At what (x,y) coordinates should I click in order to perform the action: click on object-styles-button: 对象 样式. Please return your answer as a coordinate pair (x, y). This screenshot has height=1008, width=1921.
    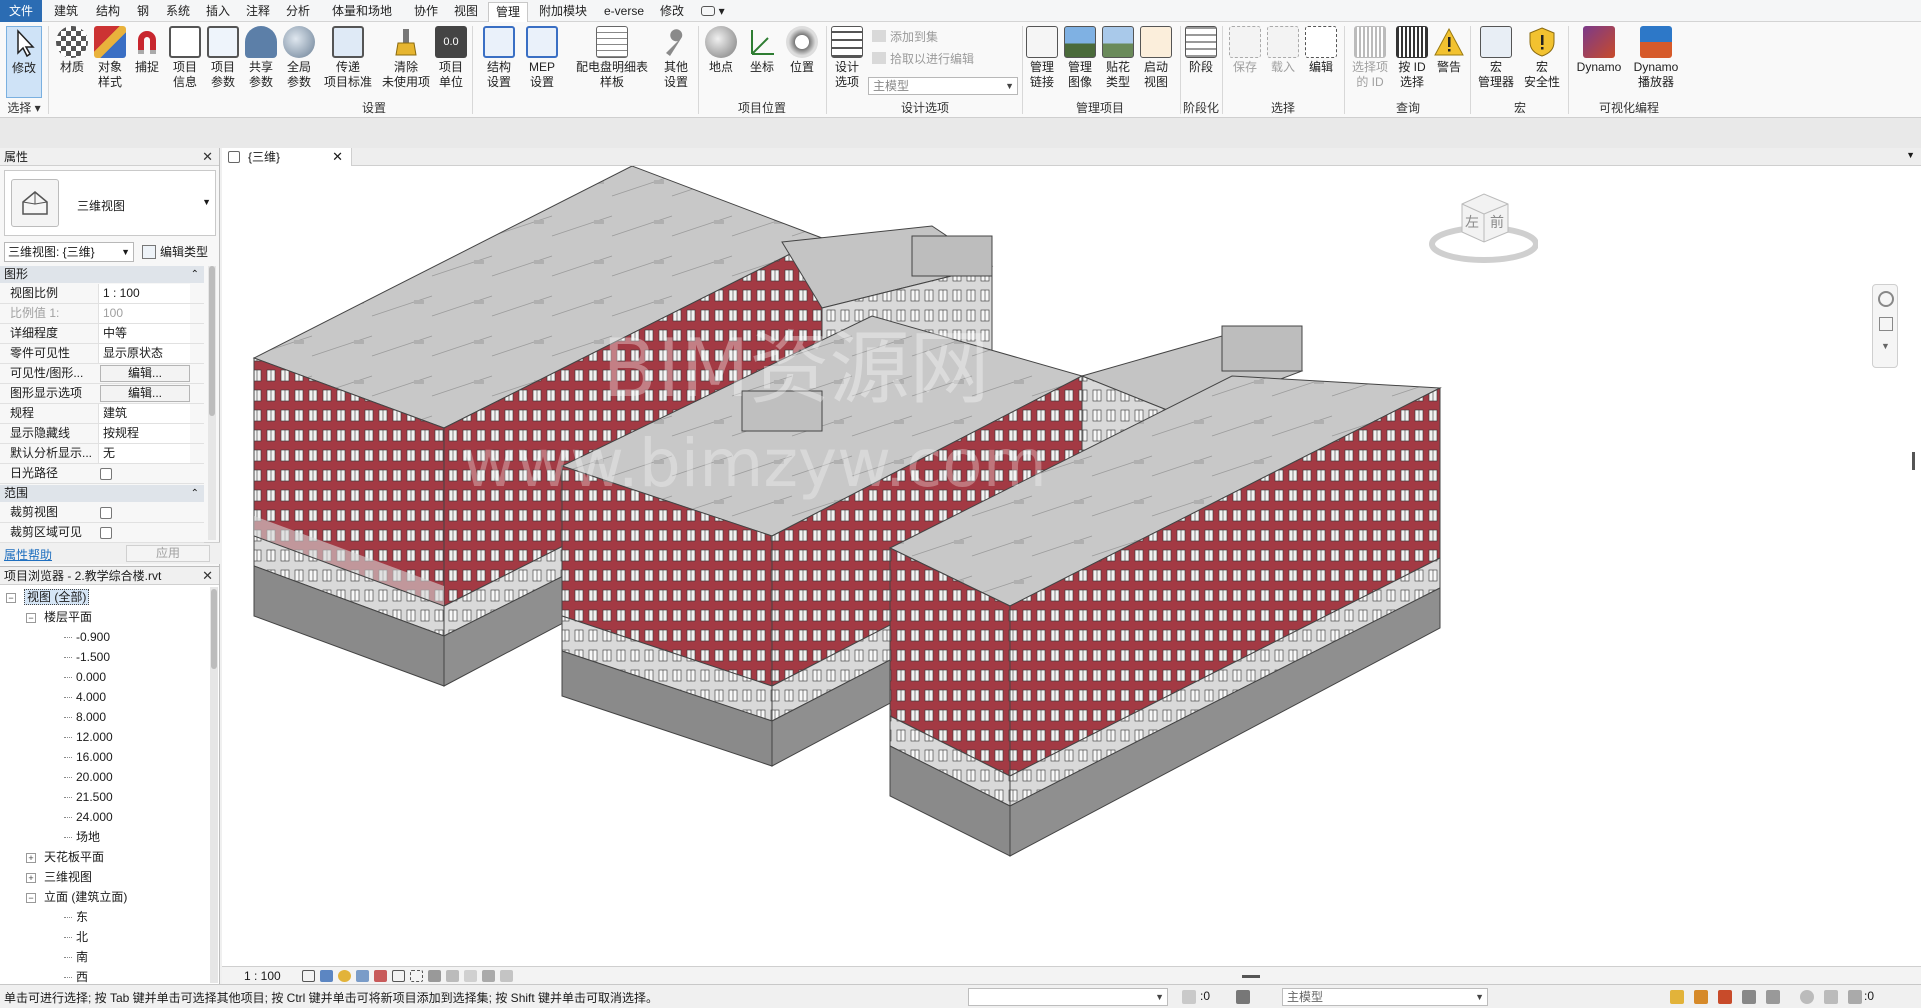
    Looking at the image, I should click on (110, 62).